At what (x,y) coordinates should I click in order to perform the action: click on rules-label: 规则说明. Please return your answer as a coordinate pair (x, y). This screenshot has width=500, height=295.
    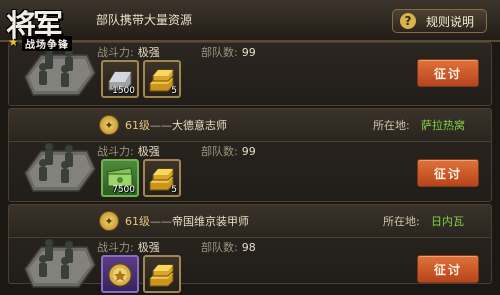
    Looking at the image, I should click on (450, 21).